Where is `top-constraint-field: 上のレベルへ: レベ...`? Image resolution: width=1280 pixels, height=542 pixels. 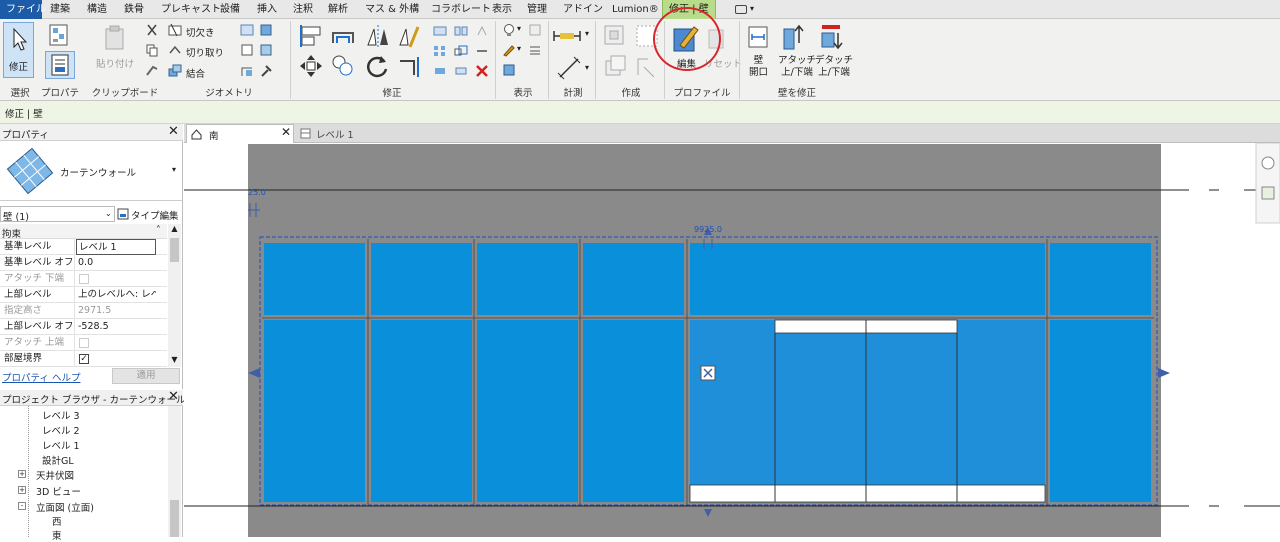 top-constraint-field: 上のレベルへ: レベ... is located at coordinates (116, 295).